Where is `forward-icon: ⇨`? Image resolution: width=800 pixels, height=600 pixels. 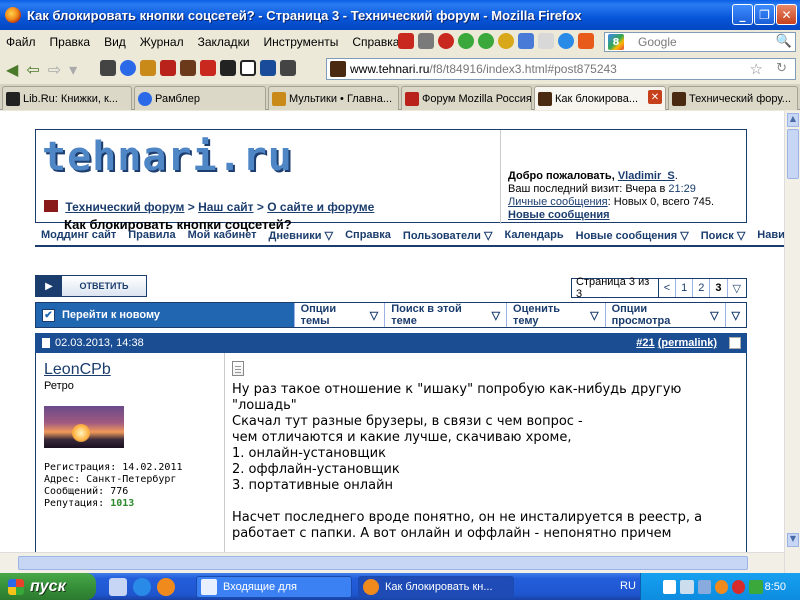 forward-icon: ⇨ is located at coordinates (54, 69).